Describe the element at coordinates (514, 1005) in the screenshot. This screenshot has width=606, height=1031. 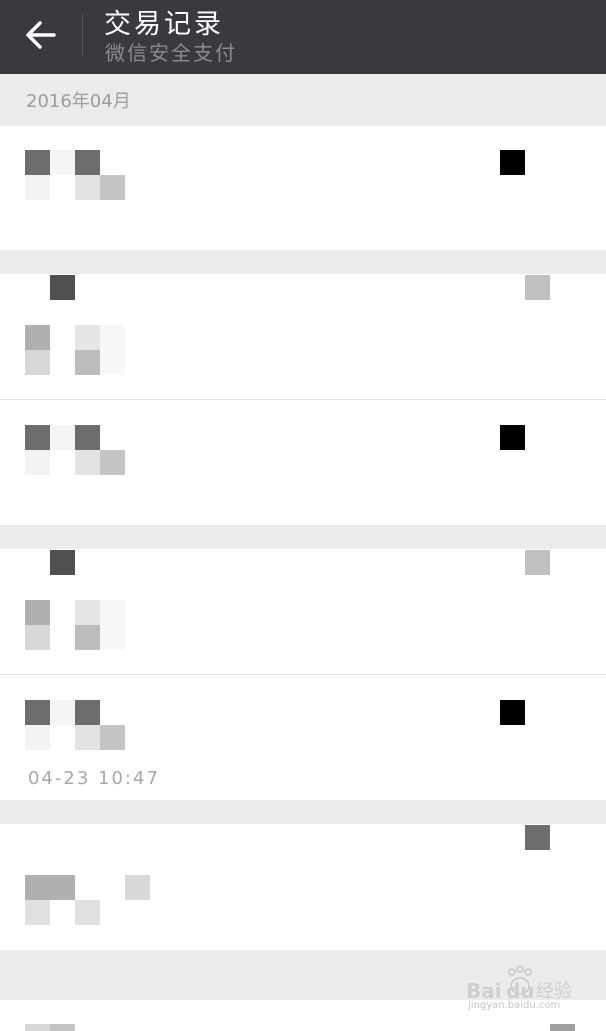
I see `watermark-url: jingyan.baidu.com` at that location.